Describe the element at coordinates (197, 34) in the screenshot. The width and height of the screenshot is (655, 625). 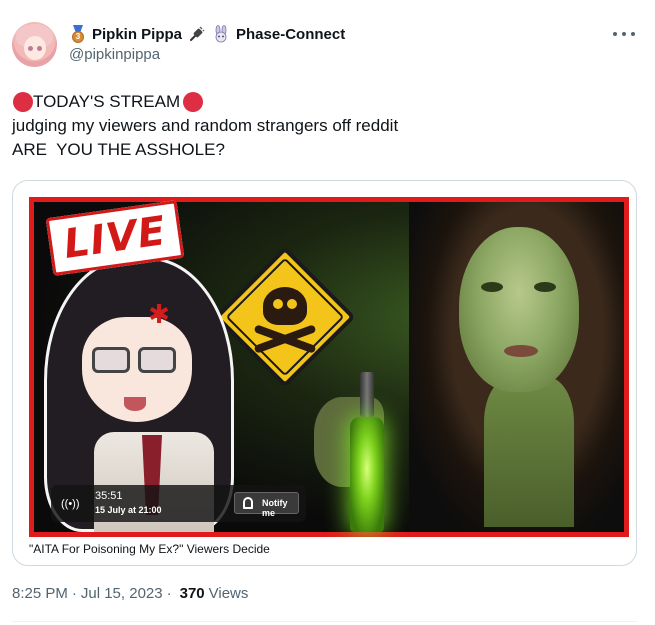
I see `plug-icon` at that location.